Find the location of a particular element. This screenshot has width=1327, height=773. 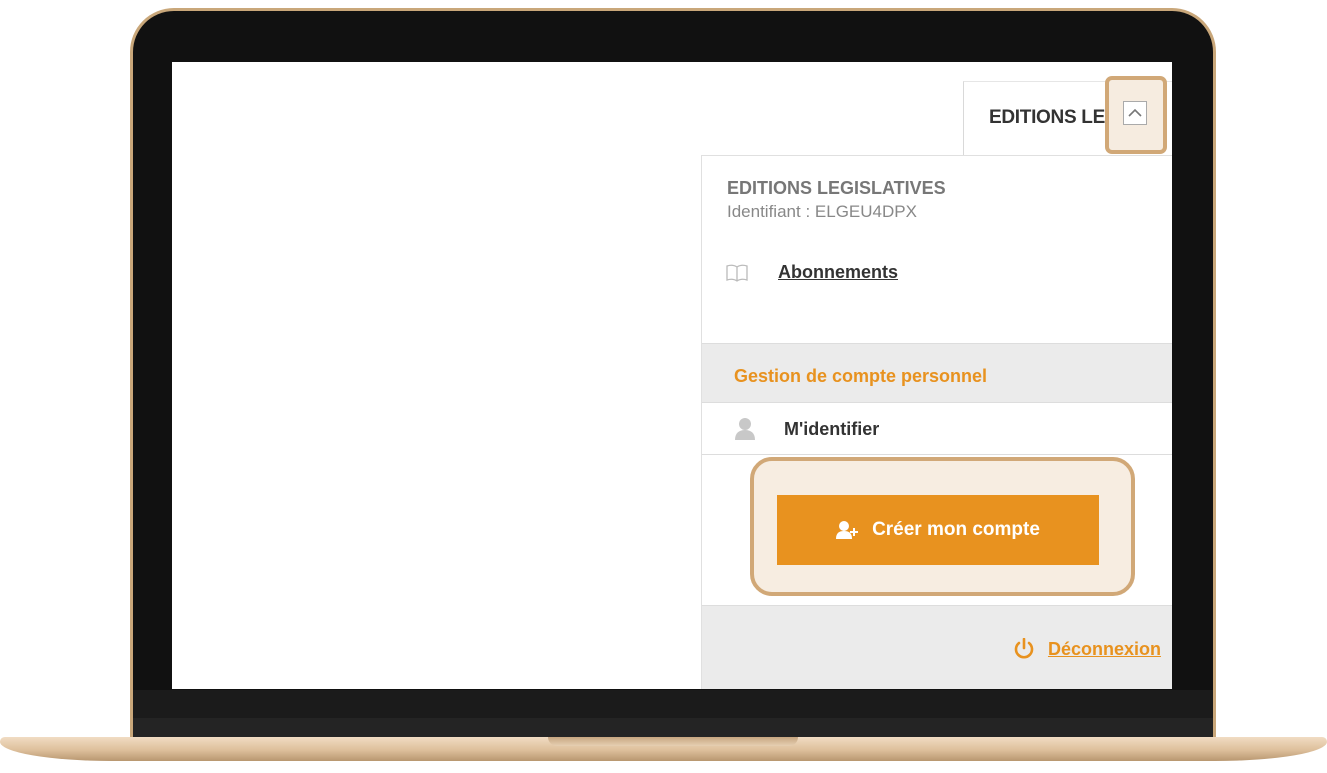

collapse-toggle-button is located at coordinates (1135, 113).